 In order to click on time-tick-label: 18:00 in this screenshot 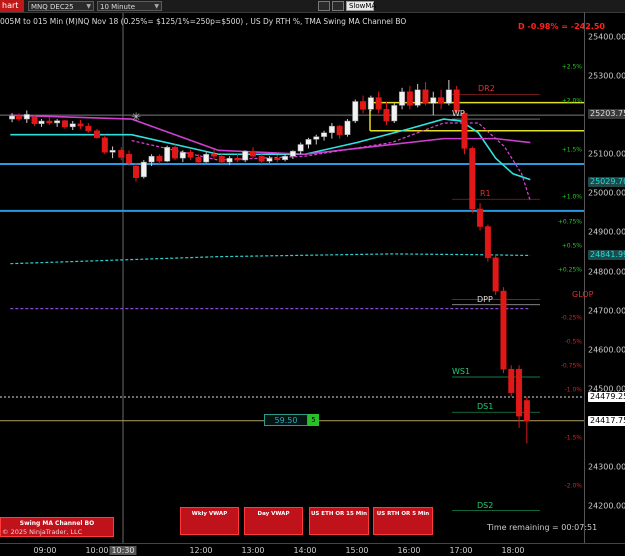, I will do `click(513, 550)`.